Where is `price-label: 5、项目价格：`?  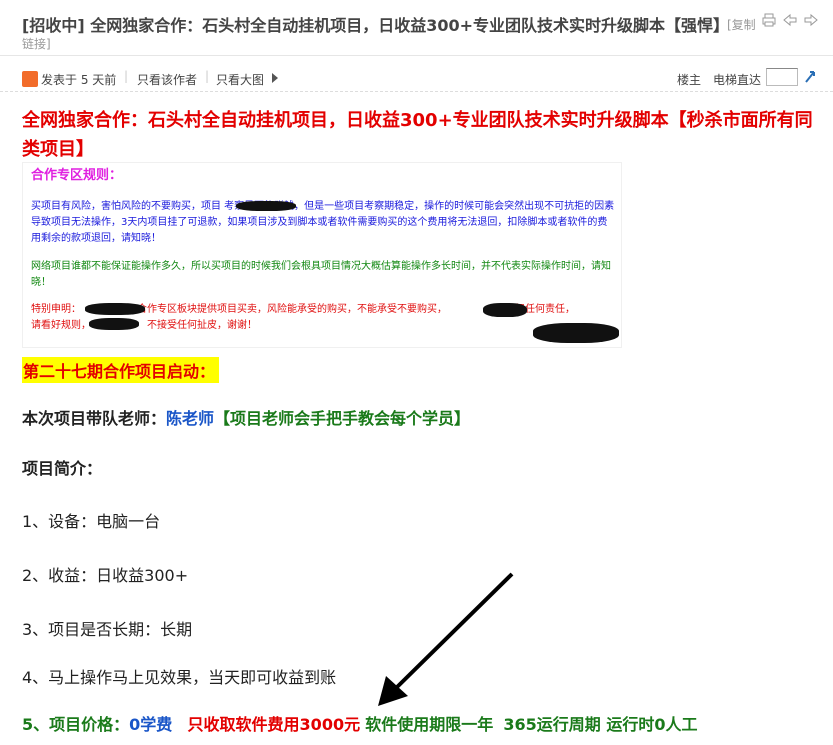
price-label: 5、项目价格： is located at coordinates (76, 724).